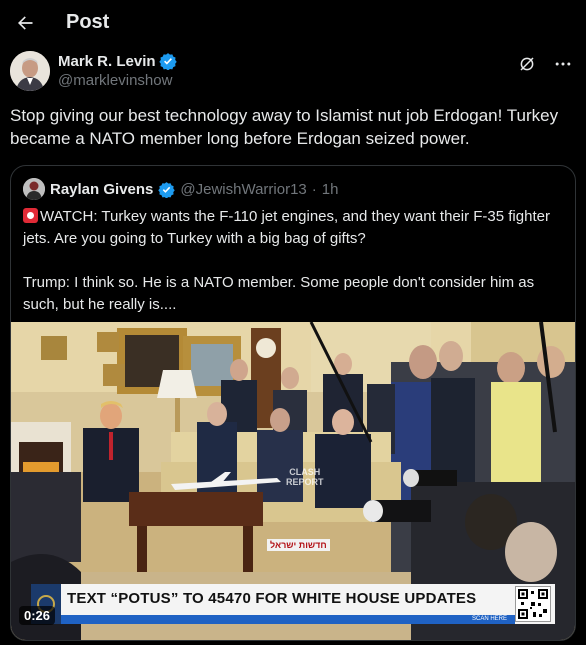 The image size is (586, 645). I want to click on post-author: Mark R. Levin @marklevinshow, so click(293, 72).